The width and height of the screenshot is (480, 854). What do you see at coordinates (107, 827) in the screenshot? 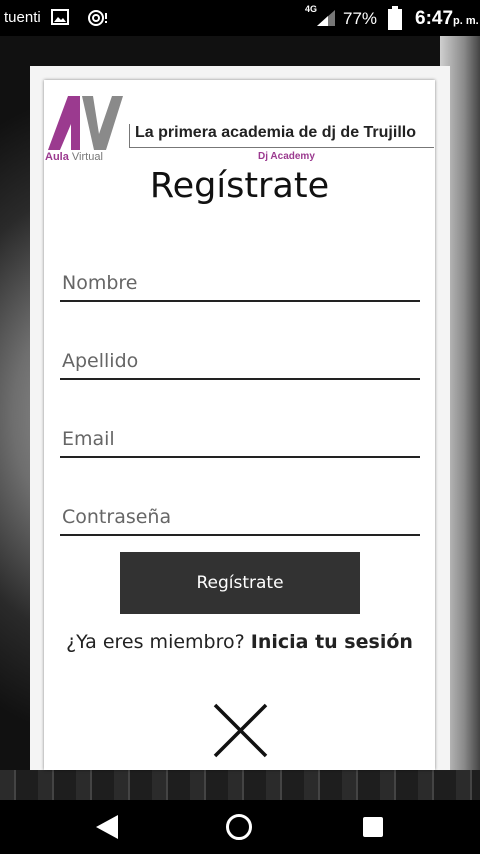
I see `back-icon` at bounding box center [107, 827].